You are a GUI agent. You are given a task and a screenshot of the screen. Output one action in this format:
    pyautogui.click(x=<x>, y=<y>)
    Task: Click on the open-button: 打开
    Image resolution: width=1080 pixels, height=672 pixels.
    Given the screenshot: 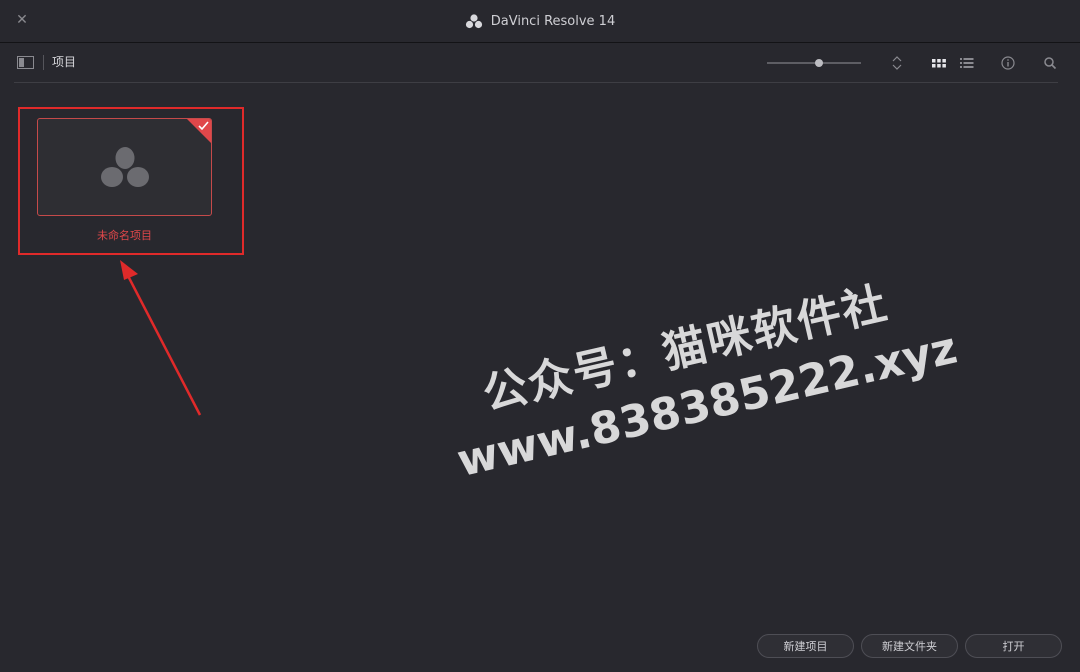 What is the action you would take?
    pyautogui.click(x=1013, y=646)
    